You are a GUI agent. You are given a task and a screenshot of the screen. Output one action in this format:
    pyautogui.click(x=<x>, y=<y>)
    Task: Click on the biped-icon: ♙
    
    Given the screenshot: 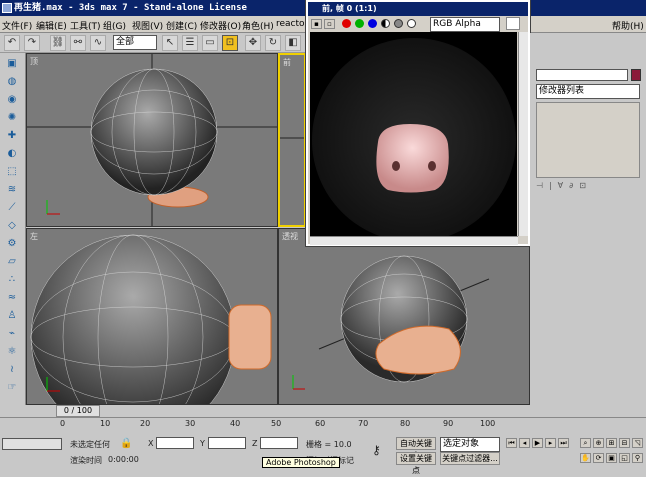 What is the action you would take?
    pyautogui.click(x=12, y=316)
    